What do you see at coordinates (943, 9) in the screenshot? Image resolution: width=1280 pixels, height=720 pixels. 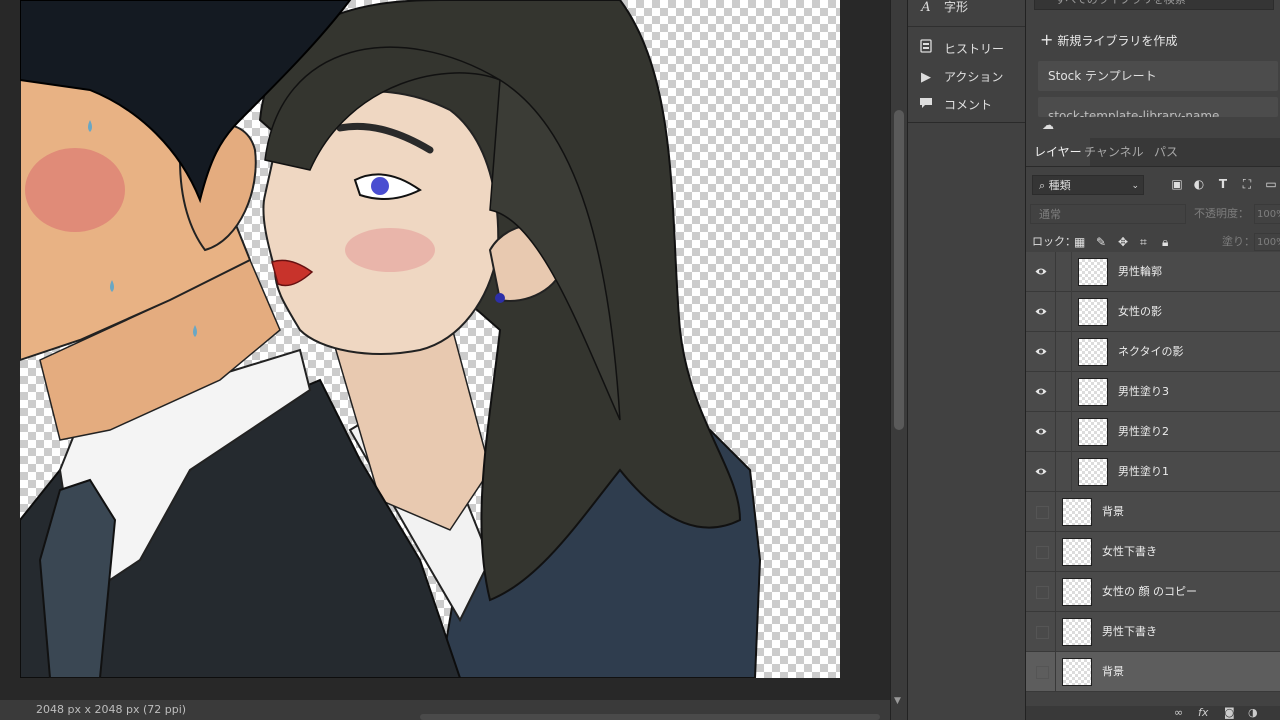 I see `panel-glyphs: A 字形` at bounding box center [943, 9].